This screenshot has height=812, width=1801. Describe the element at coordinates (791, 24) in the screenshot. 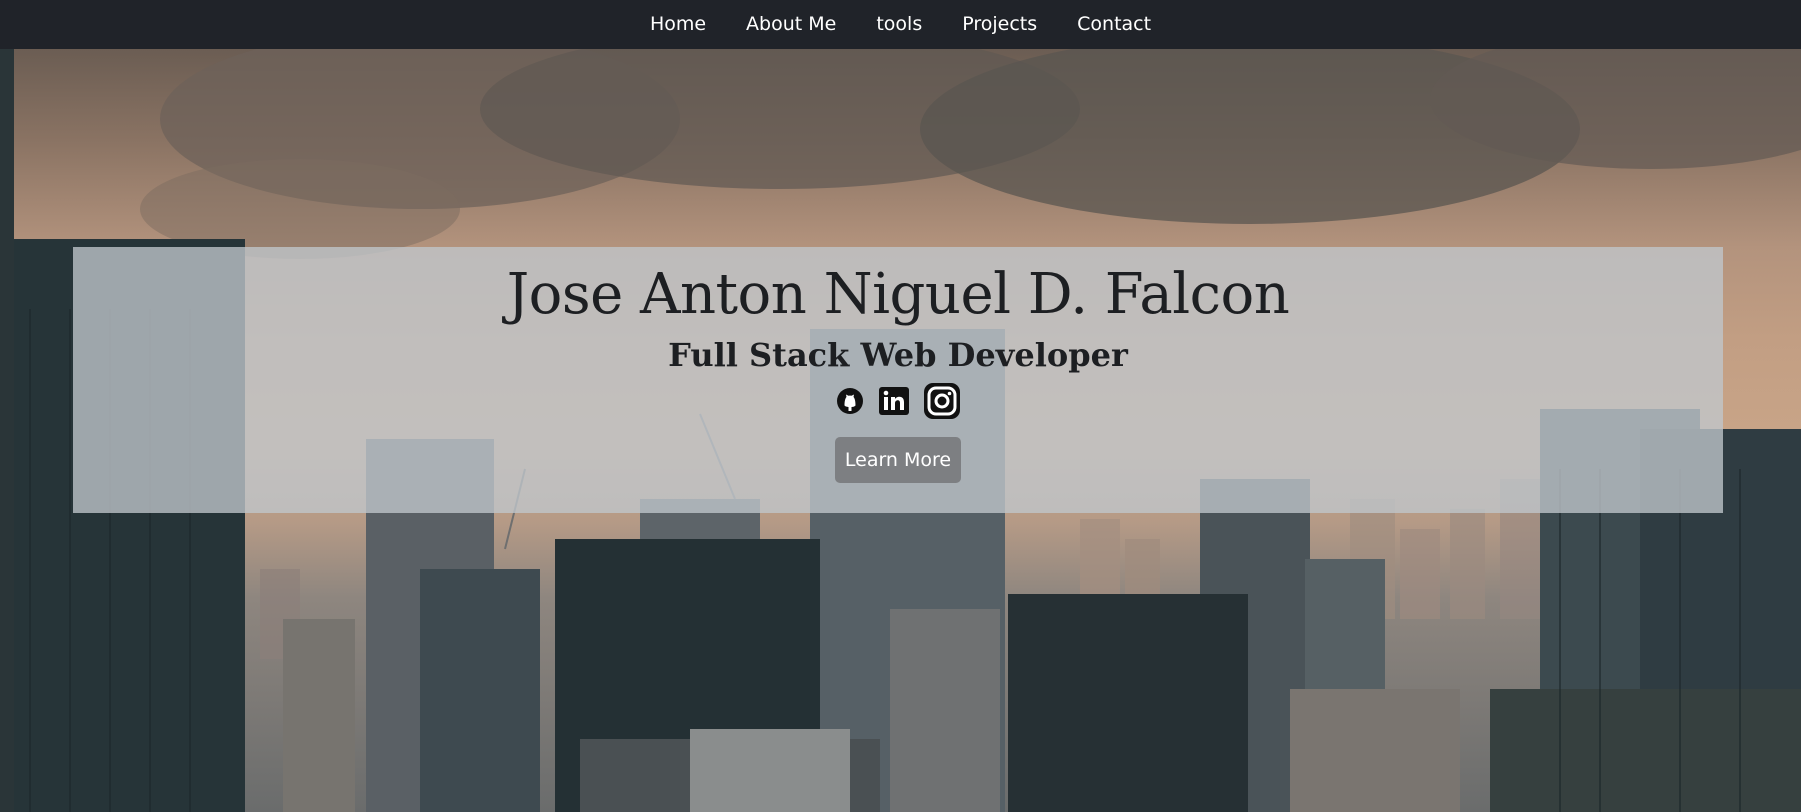

I see `nav-about-link: About Me` at that location.